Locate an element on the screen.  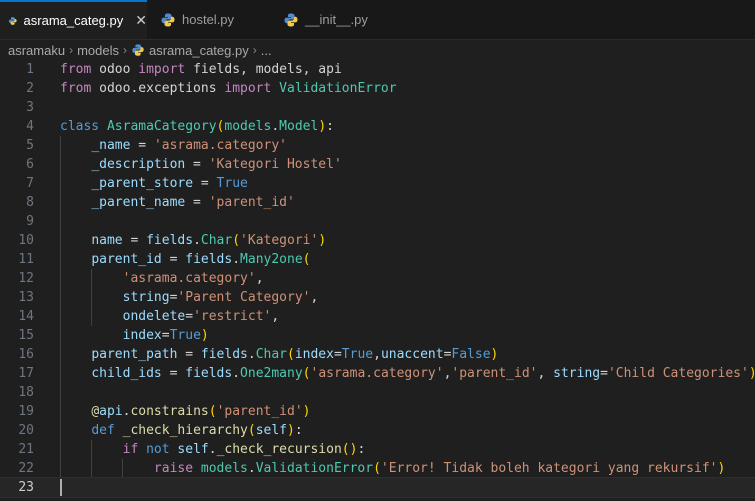
line-number: 6 is located at coordinates (30, 164).